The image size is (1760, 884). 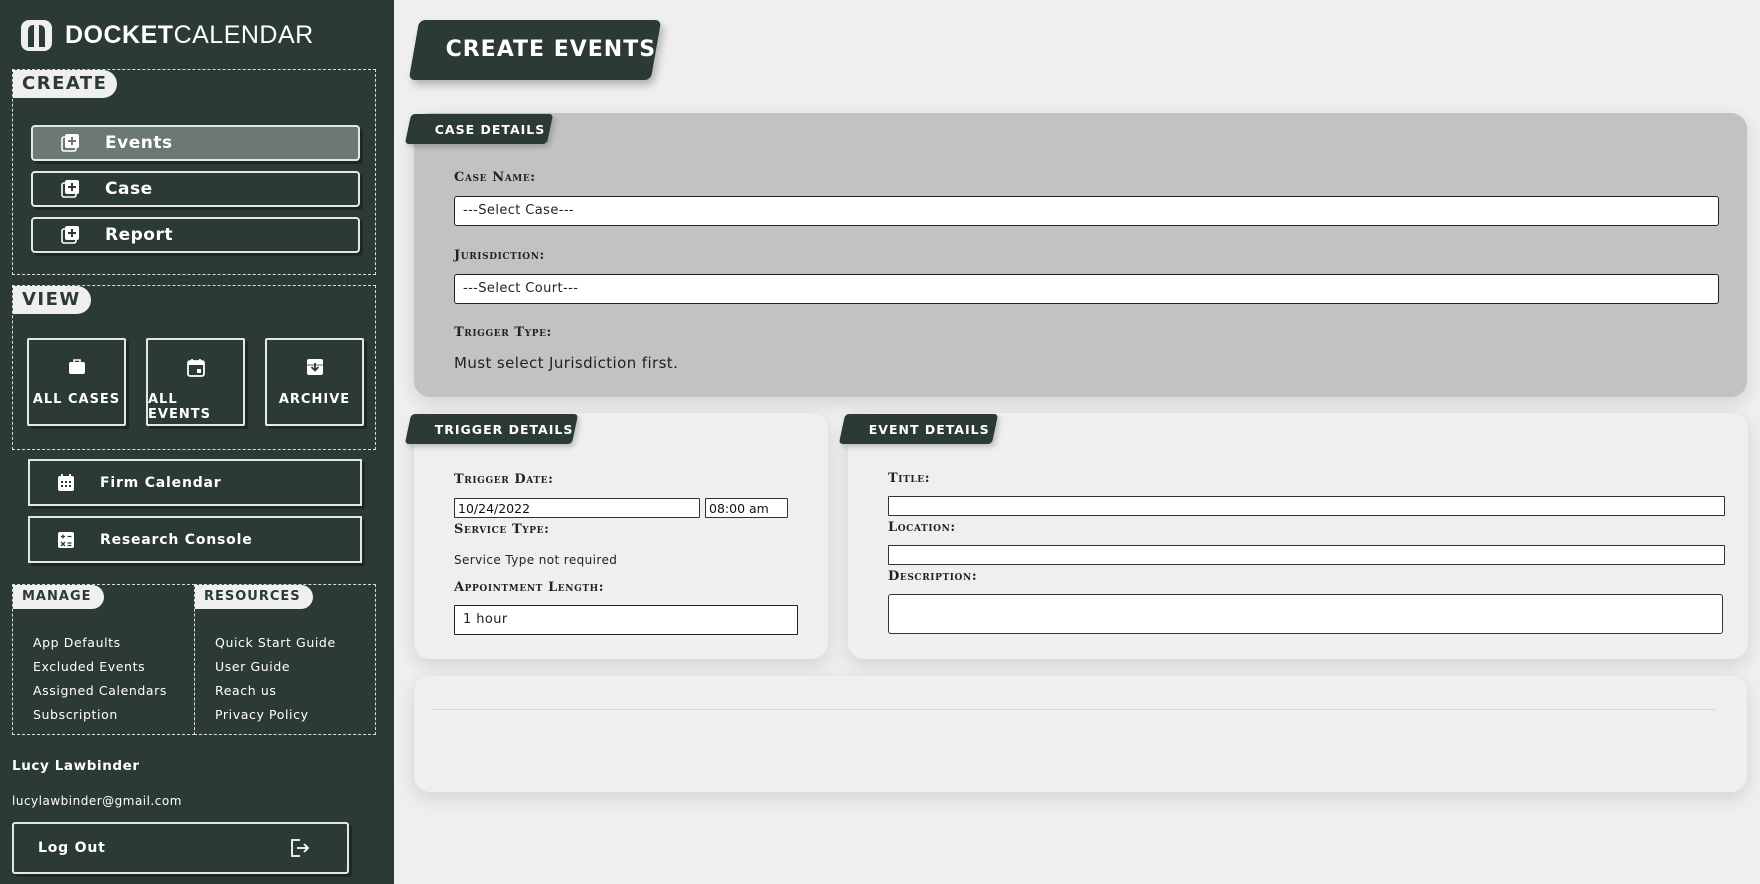 What do you see at coordinates (100, 690) in the screenshot?
I see `manage-assigned-calendars-link: Assigned Calendars` at bounding box center [100, 690].